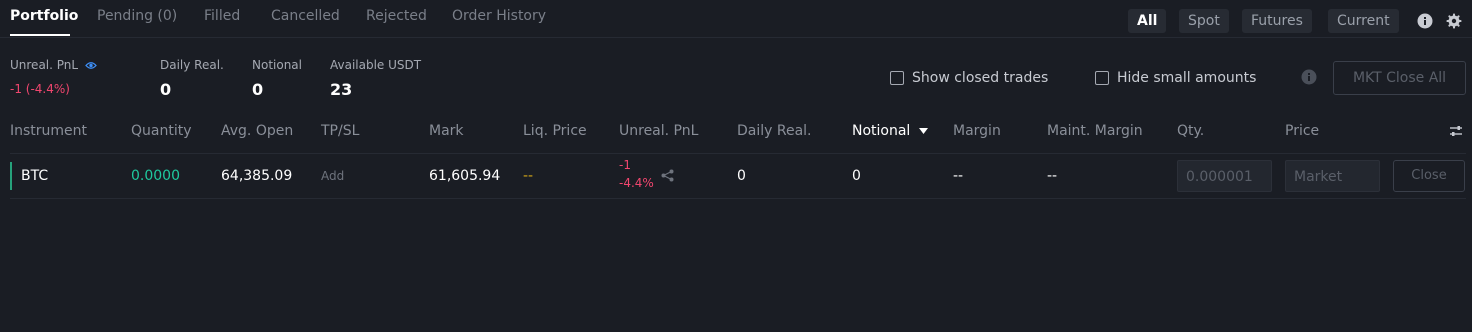 The width and height of the screenshot is (1472, 332). I want to click on gear-icon, so click(1454, 21).